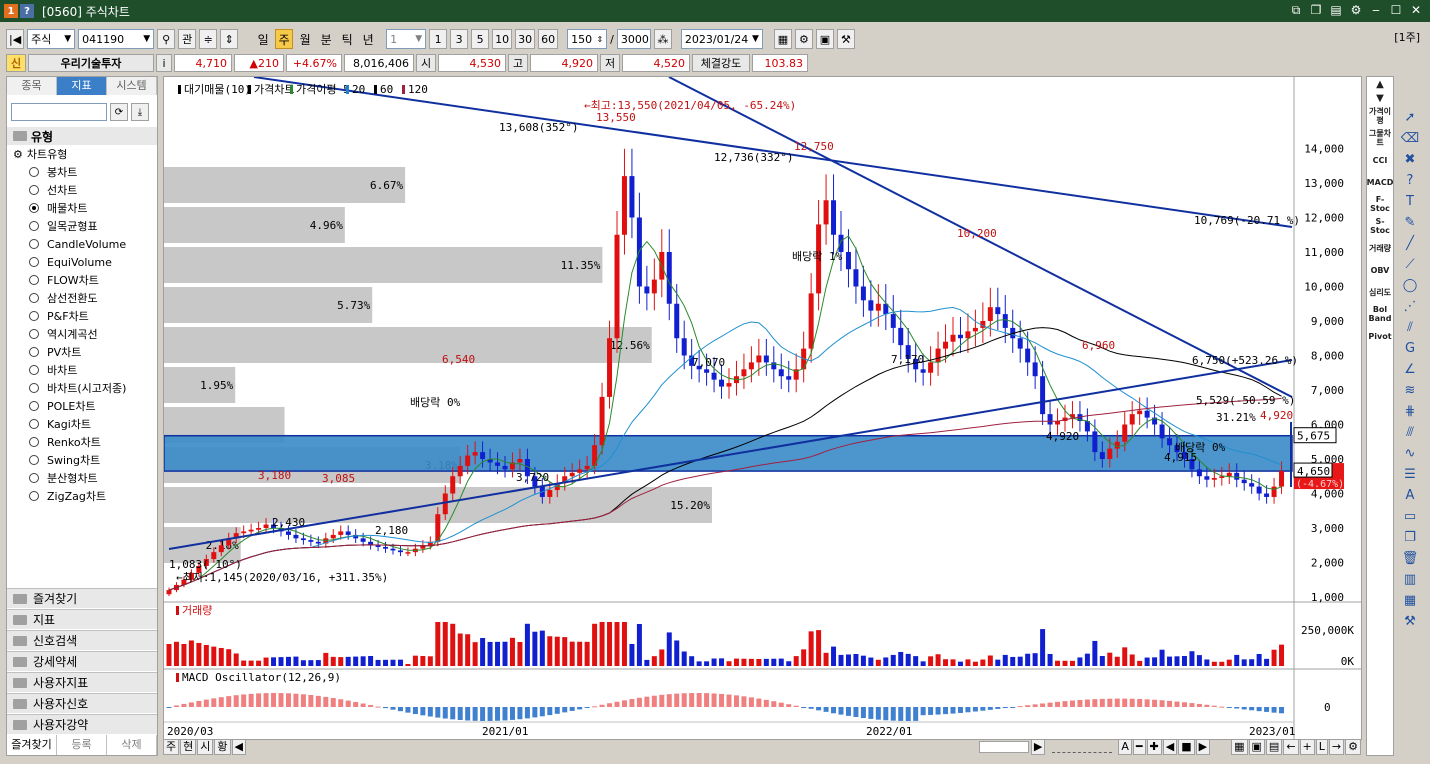  Describe the element at coordinates (1410, 243) in the screenshot. I see `trendline-icon: ╱` at that location.